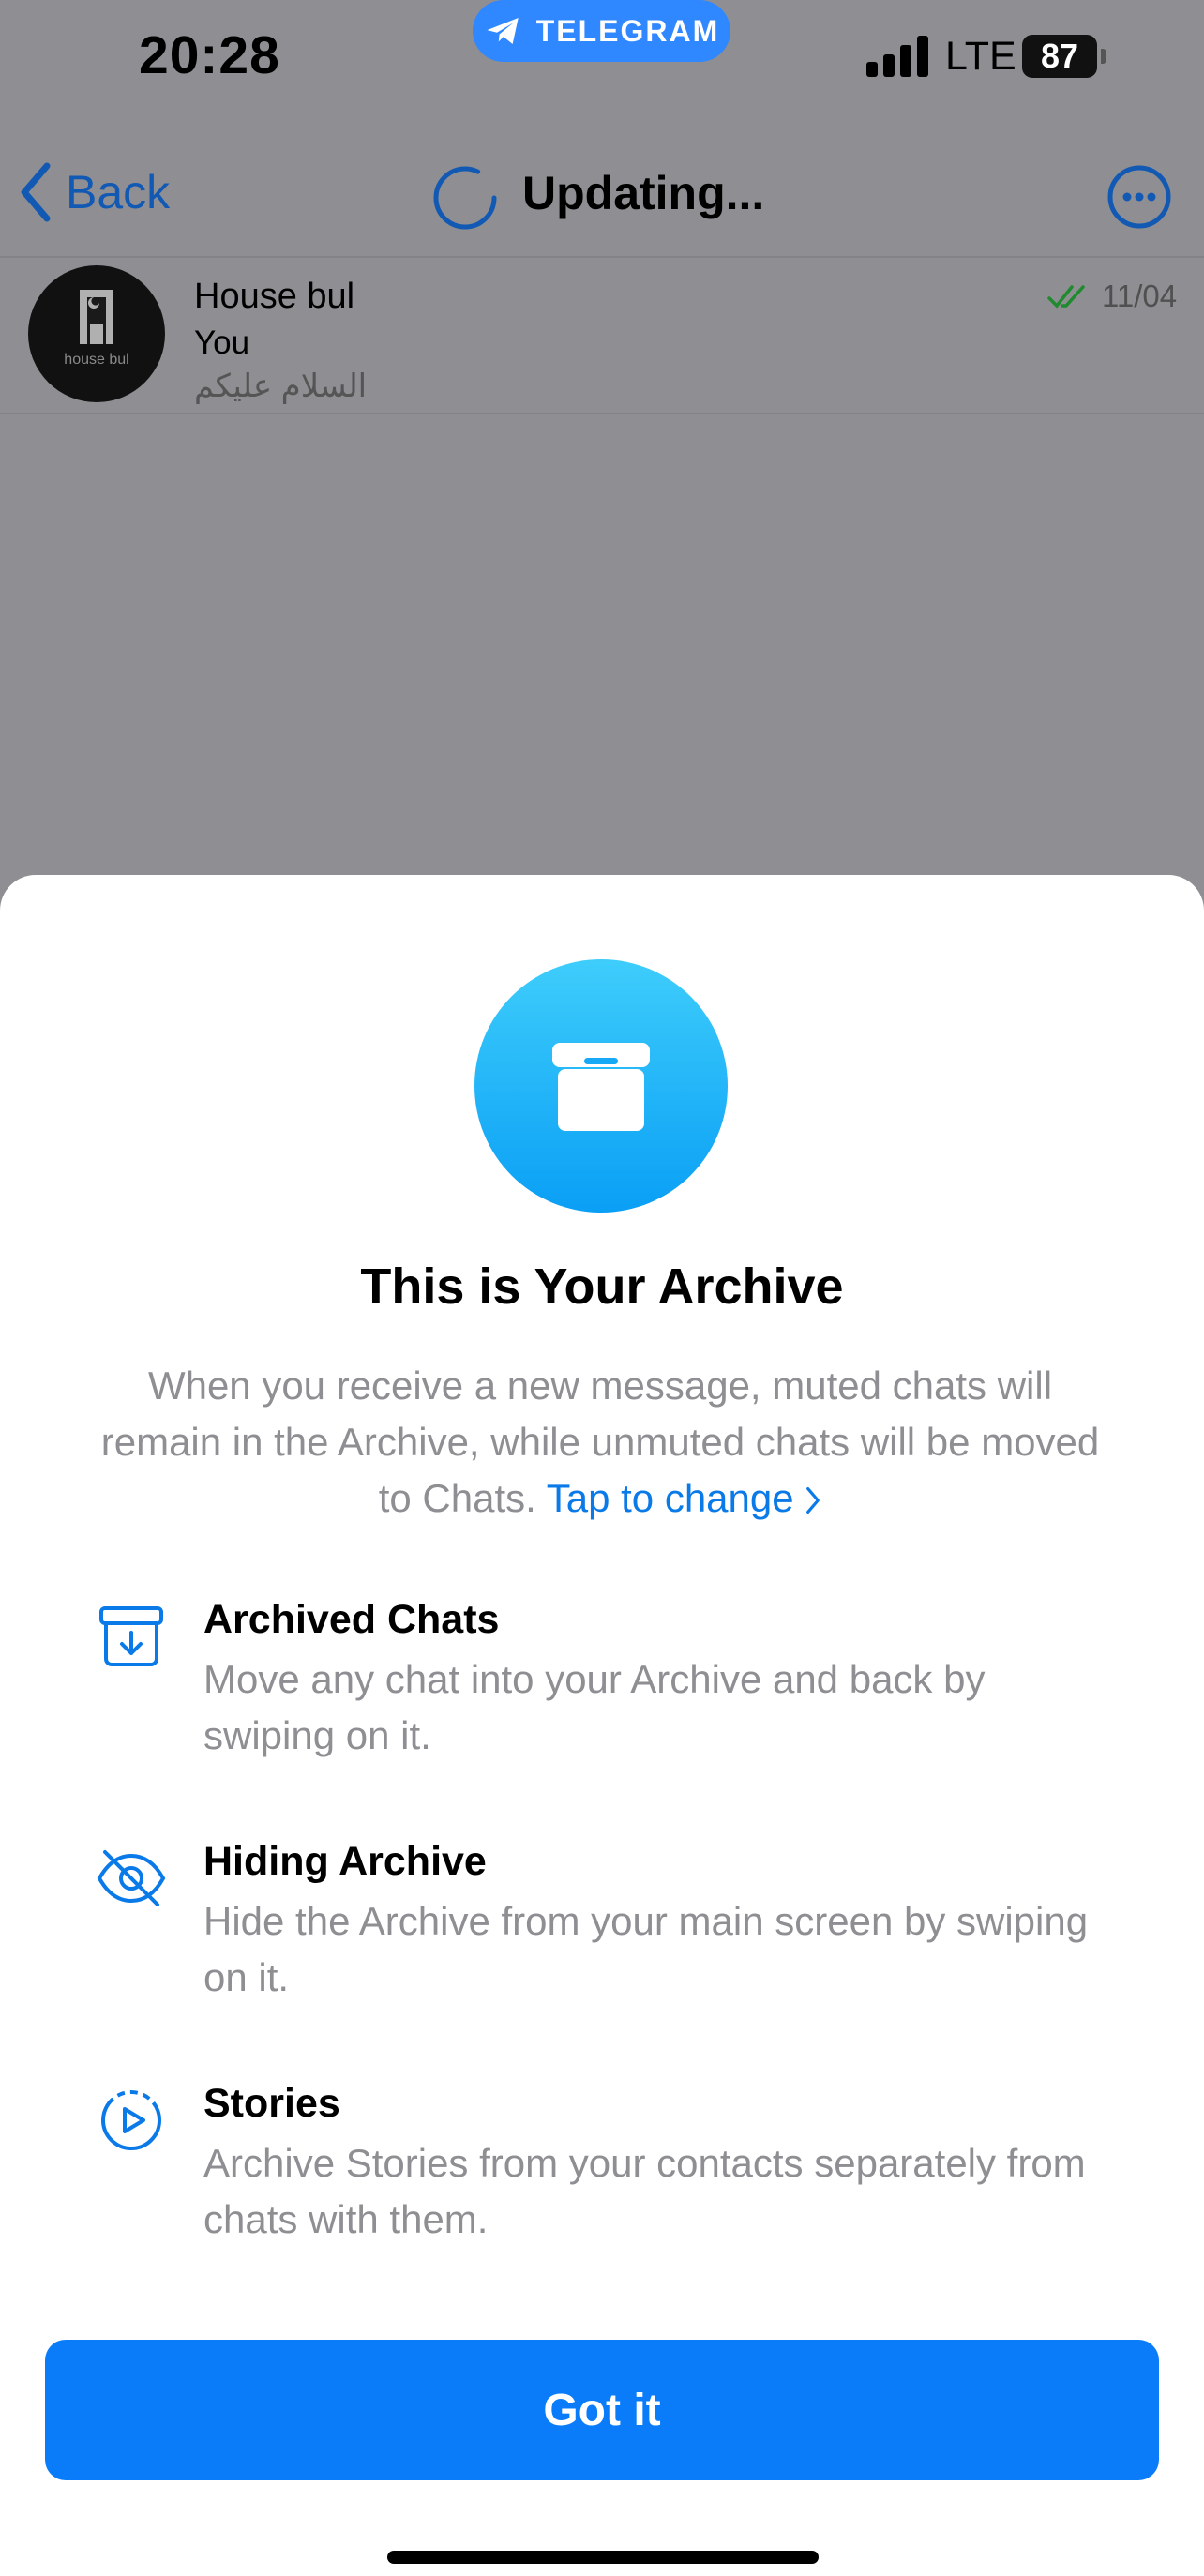 This screenshot has width=1204, height=2576. Describe the element at coordinates (351, 1619) in the screenshot. I see `feature-title: Archived Chats` at that location.